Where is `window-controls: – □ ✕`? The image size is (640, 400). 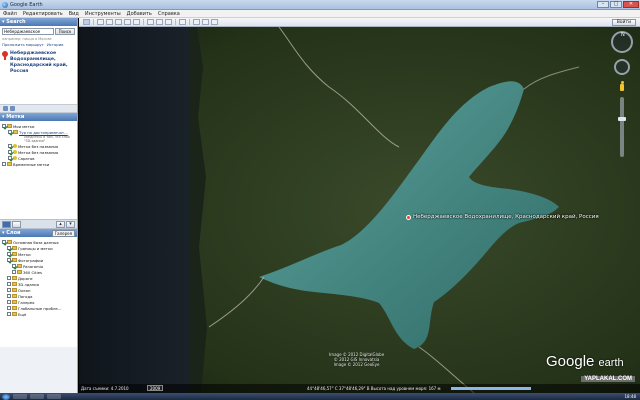
window-controls: – □ ✕ is located at coordinates (618, 4).